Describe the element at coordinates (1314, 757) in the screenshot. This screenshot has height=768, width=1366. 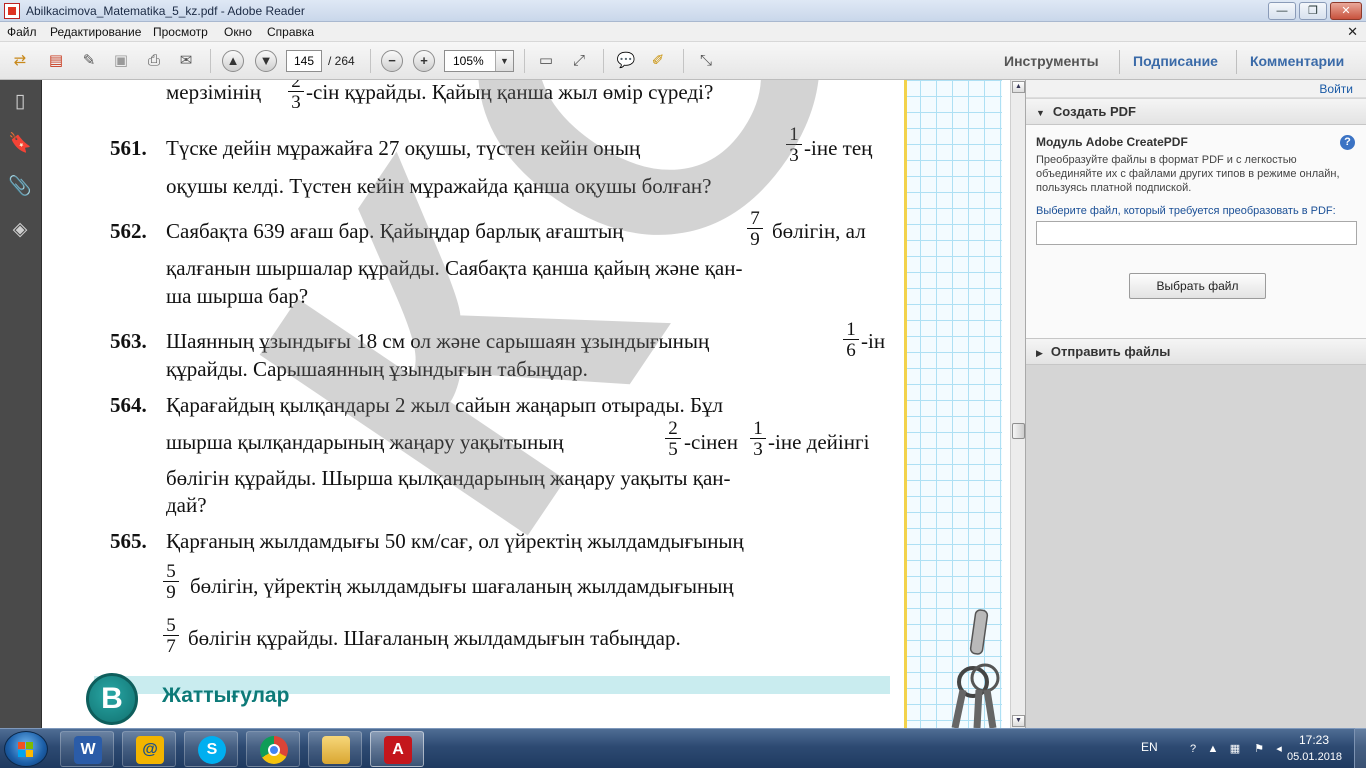
I see `clock-date: 05.01.2018` at that location.